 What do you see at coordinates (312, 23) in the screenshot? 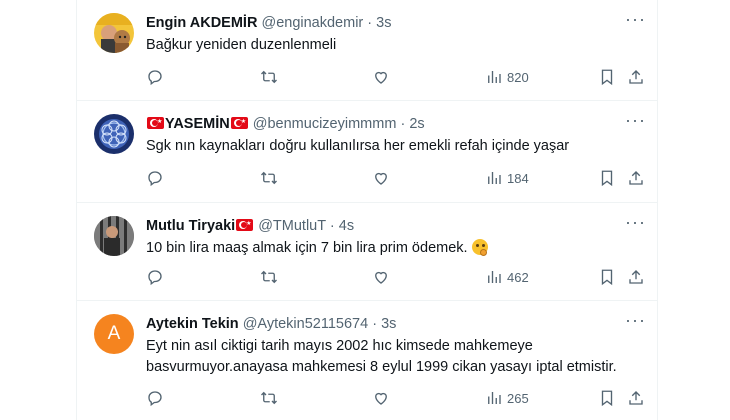
I see `user-handle: @enginakdemir` at bounding box center [312, 23].